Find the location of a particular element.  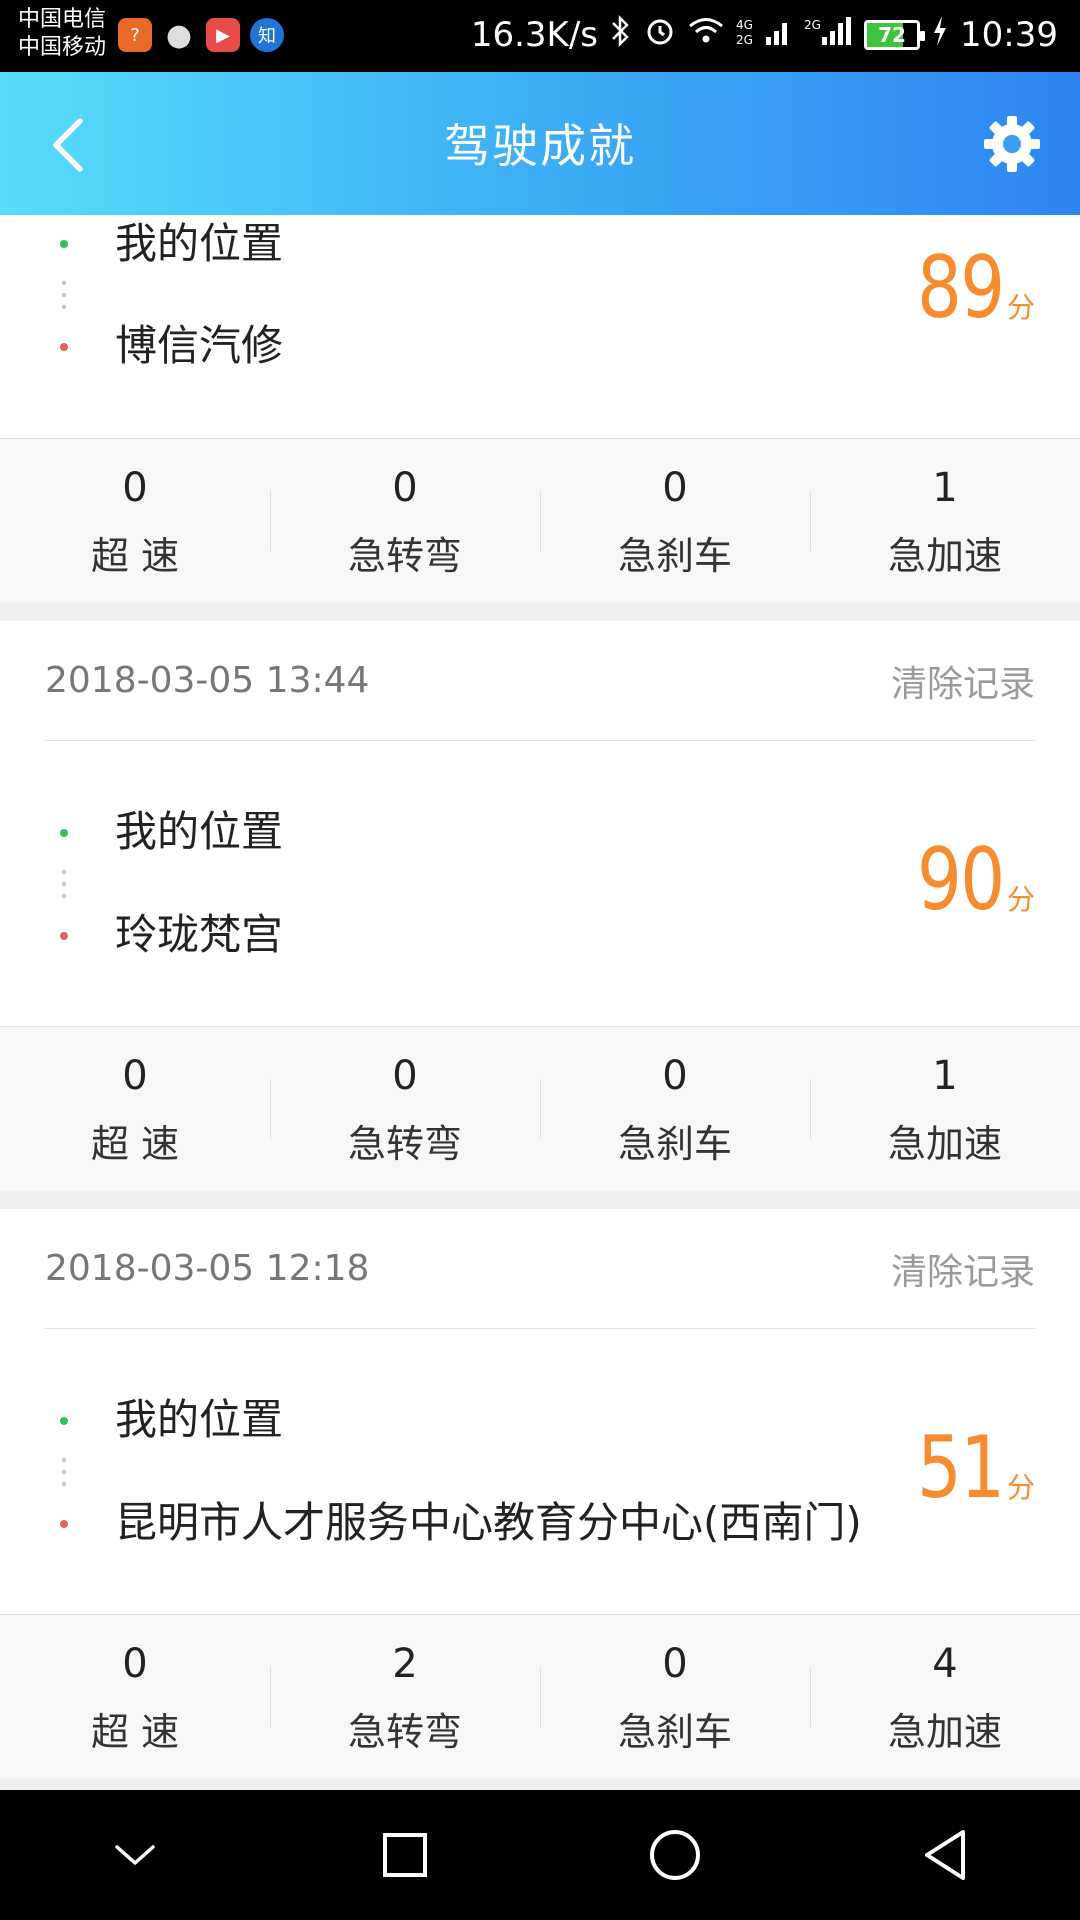

nav-recents-button is located at coordinates (405, 1855).